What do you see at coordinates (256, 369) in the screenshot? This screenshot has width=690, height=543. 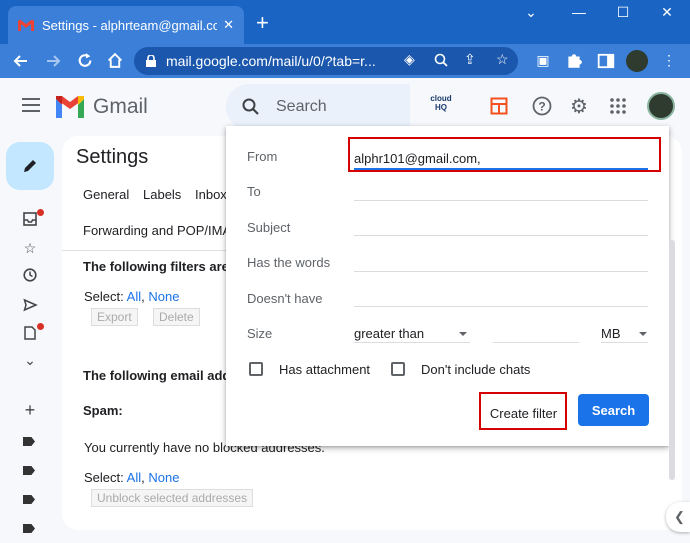 I see `has-attachment-checkbox` at bounding box center [256, 369].